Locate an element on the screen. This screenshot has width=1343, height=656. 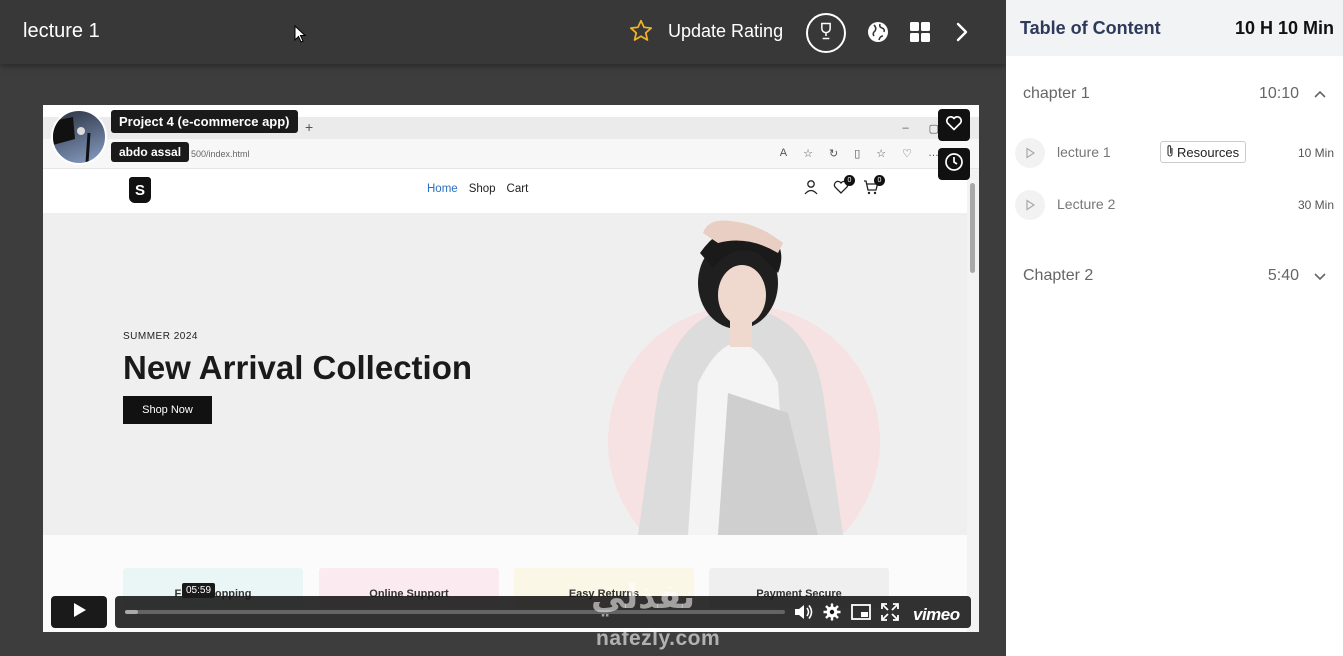
player-control-icons: vimeo is located at coordinates (876, 614).